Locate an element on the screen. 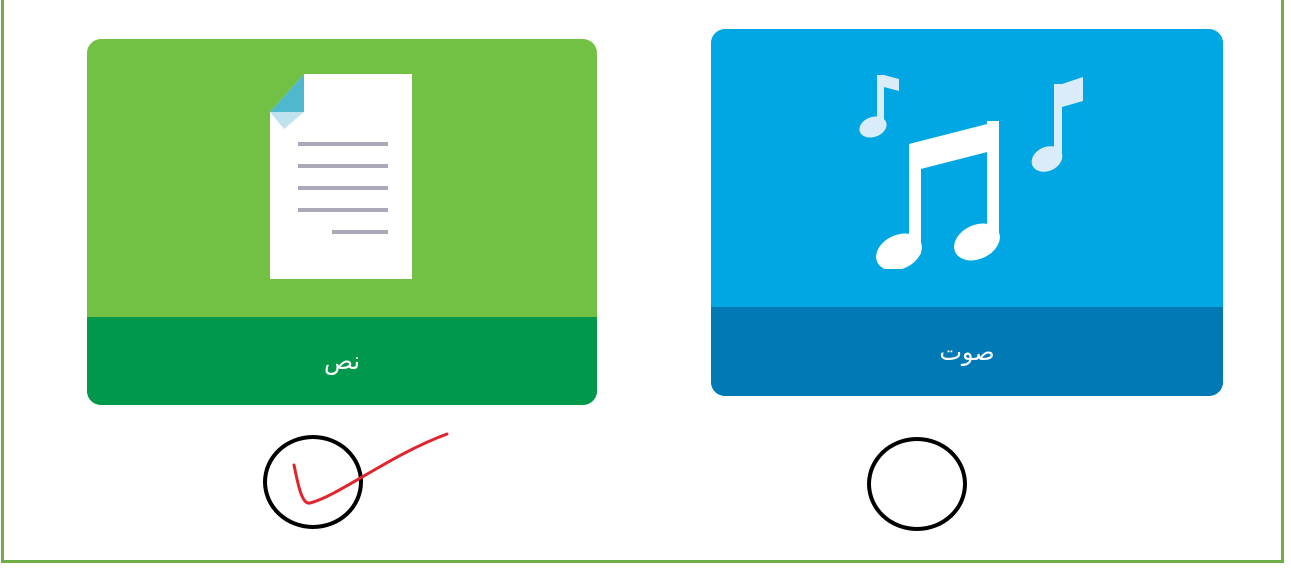 This screenshot has height=573, width=1291. audio-option-label-band: صوت is located at coordinates (967, 351).